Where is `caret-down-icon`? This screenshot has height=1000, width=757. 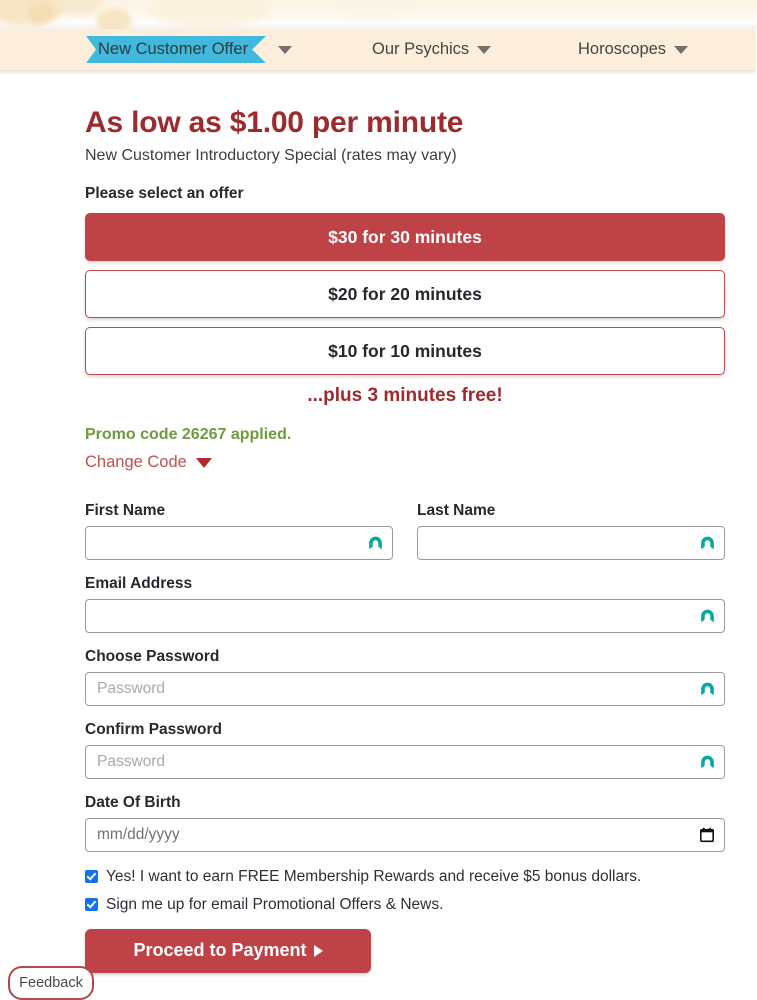
caret-down-icon is located at coordinates (203, 462).